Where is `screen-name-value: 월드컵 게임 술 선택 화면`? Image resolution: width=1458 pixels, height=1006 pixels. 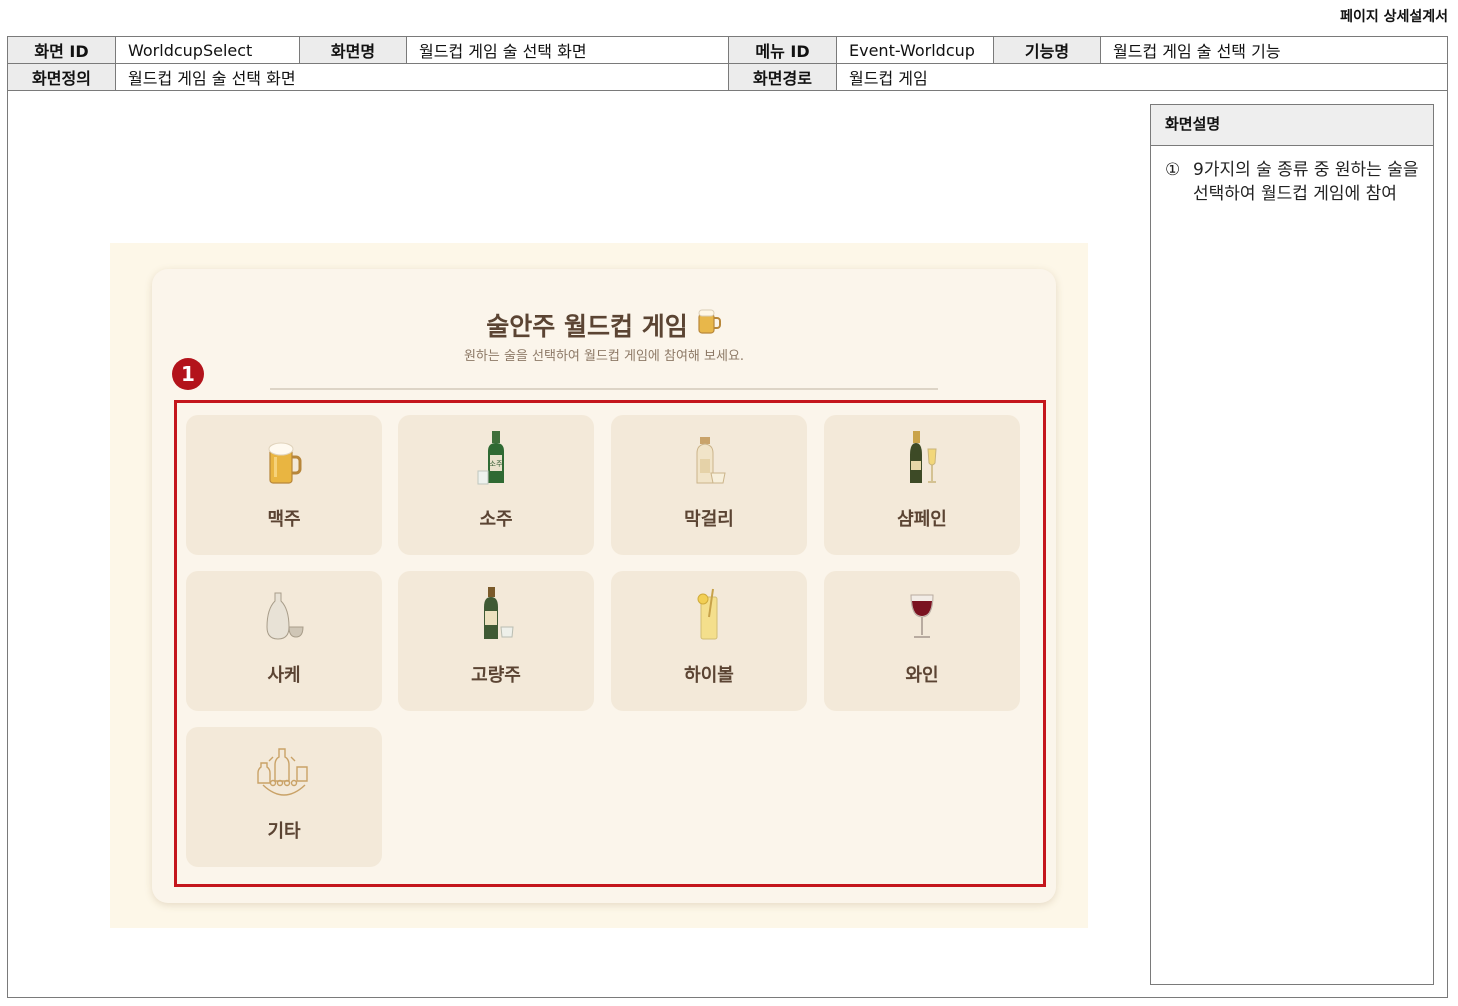 screen-name-value: 월드컵 게임 술 선택 화면 is located at coordinates (567, 50).